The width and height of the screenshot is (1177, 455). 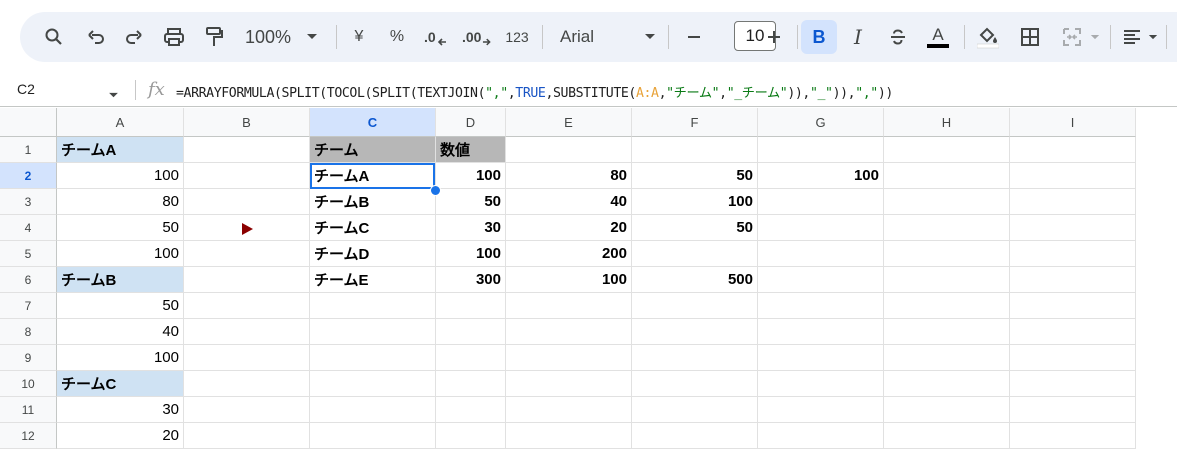 I want to click on cell-f5, so click(x=695, y=254).